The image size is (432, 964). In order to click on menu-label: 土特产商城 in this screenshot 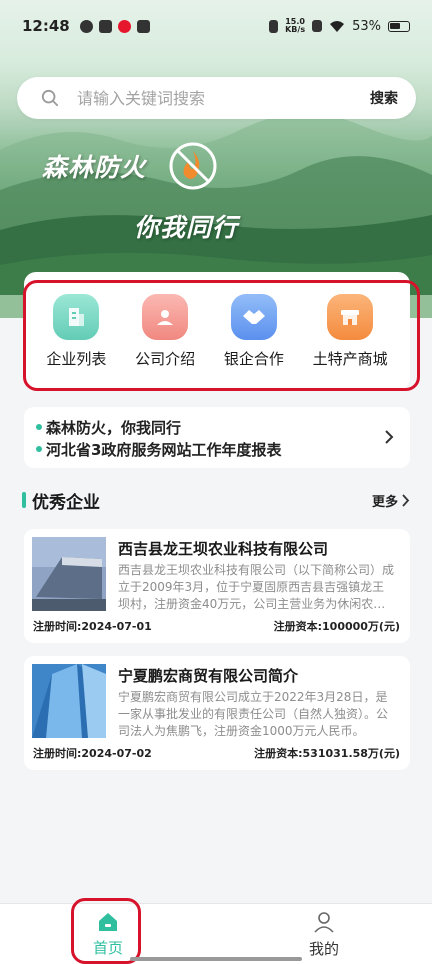, I will do `click(350, 358)`.